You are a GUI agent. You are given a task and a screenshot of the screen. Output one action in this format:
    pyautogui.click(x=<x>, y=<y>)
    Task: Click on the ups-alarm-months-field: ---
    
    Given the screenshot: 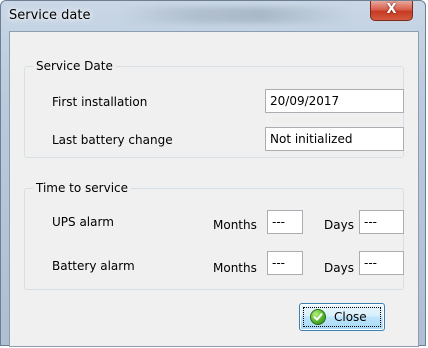 What is the action you would take?
    pyautogui.click(x=285, y=222)
    